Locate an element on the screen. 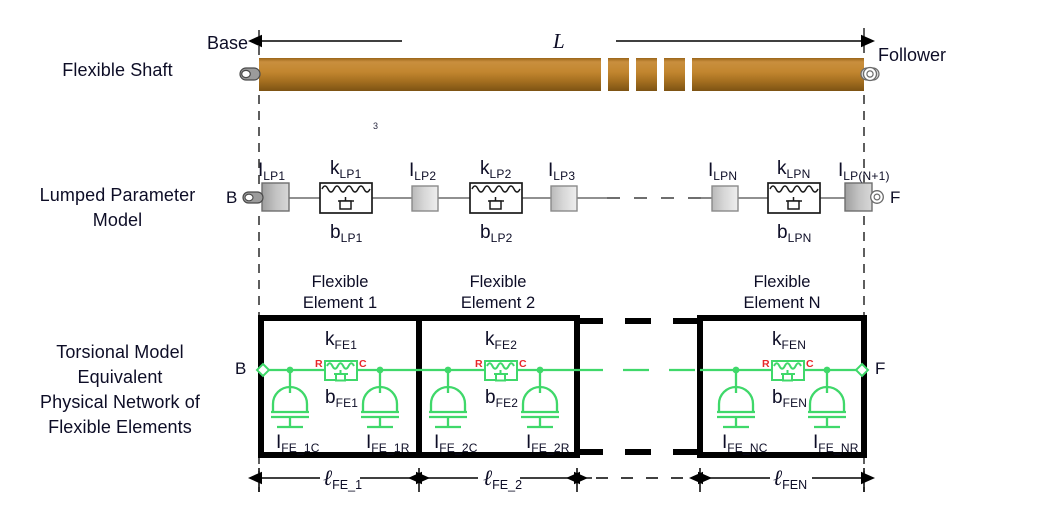 This screenshot has height=521, width=1053. flexible-element-title-1: Flexible Element 1 is located at coordinates (340, 293).